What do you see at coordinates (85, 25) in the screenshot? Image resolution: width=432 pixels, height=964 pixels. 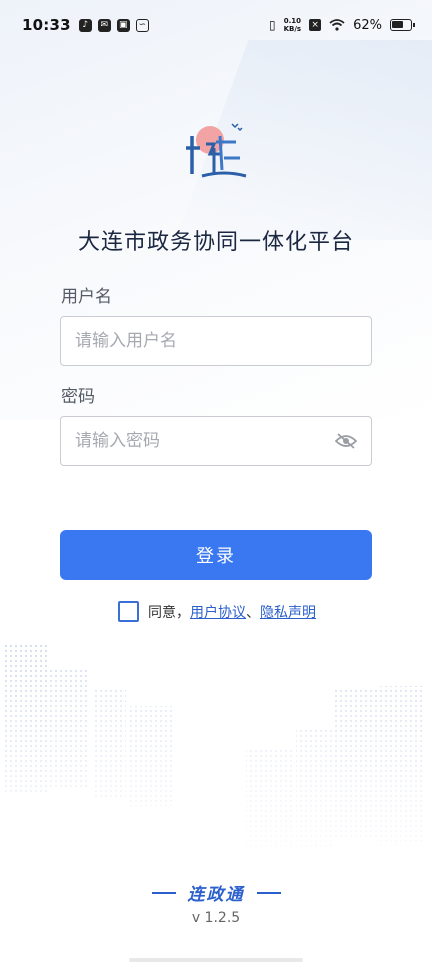 I see `tiktok-icon: ♪` at bounding box center [85, 25].